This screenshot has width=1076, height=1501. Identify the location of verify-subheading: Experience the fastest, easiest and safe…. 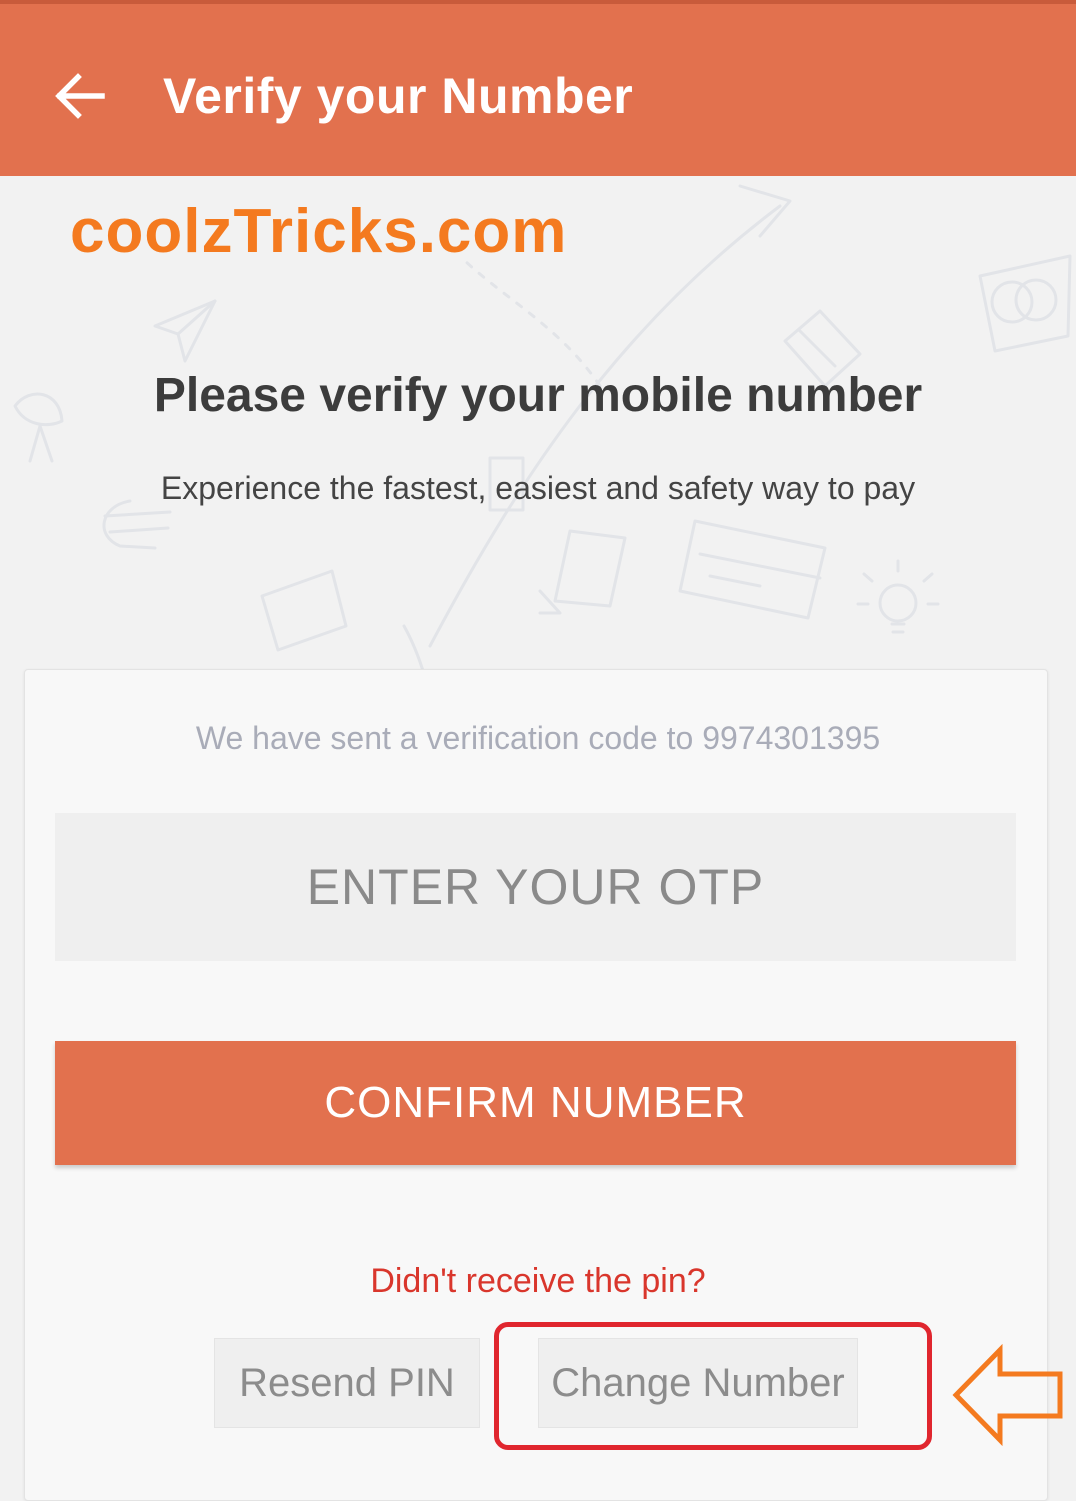
(538, 488).